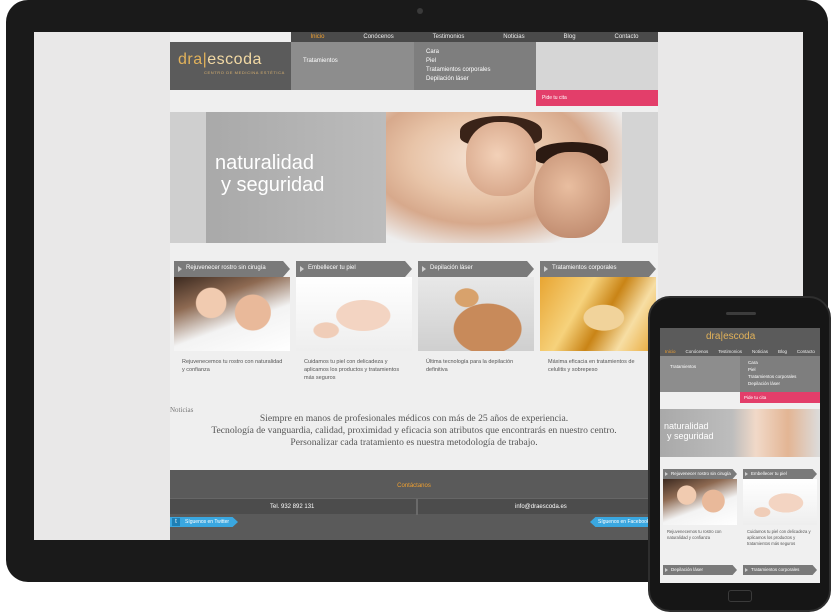  Describe the element at coordinates (780, 397) in the screenshot. I see `mobile-pide-cita-button: Pide tu cita` at that location.